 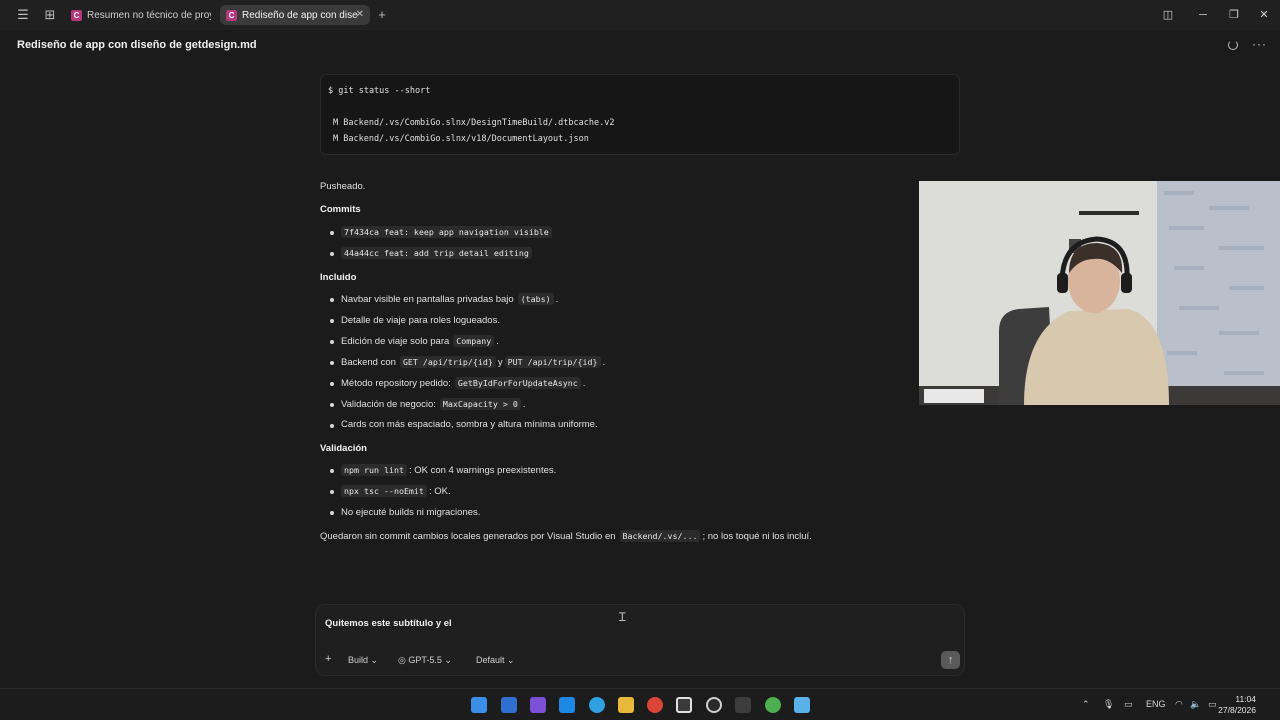 I want to click on list-item: Validación de negocio: MaxCapacity > 0 ., so click(x=433, y=404).